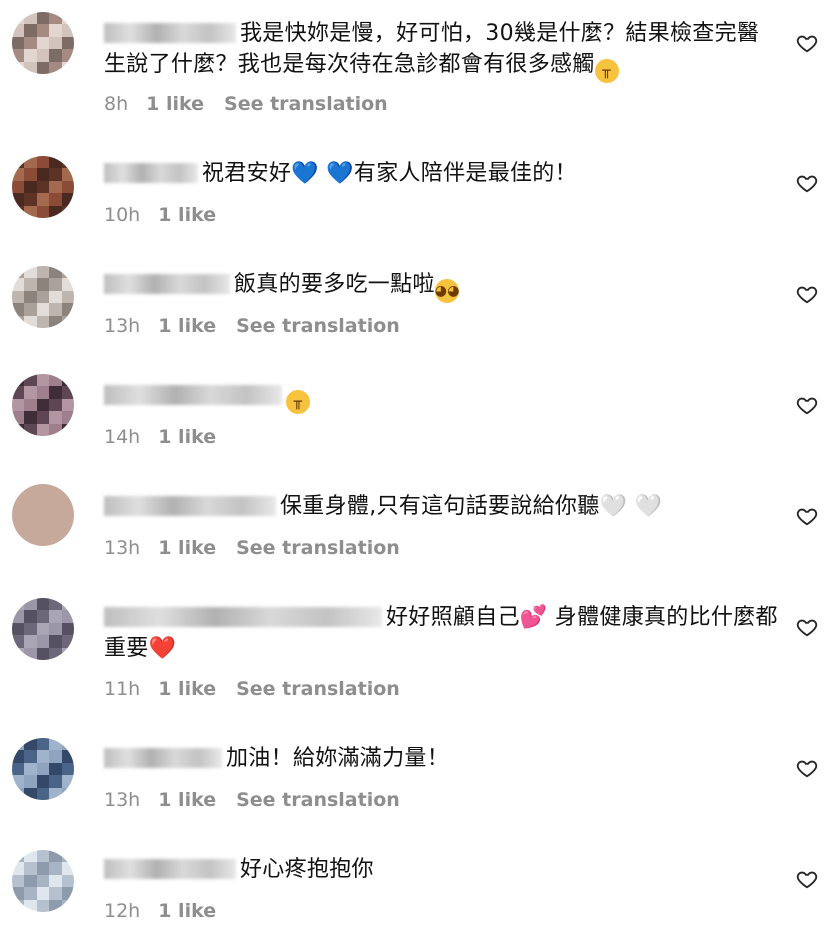 The height and width of the screenshot is (944, 838). Describe the element at coordinates (442, 758) in the screenshot. I see `comment-text: 加油！給妳滿滿力量！` at that location.